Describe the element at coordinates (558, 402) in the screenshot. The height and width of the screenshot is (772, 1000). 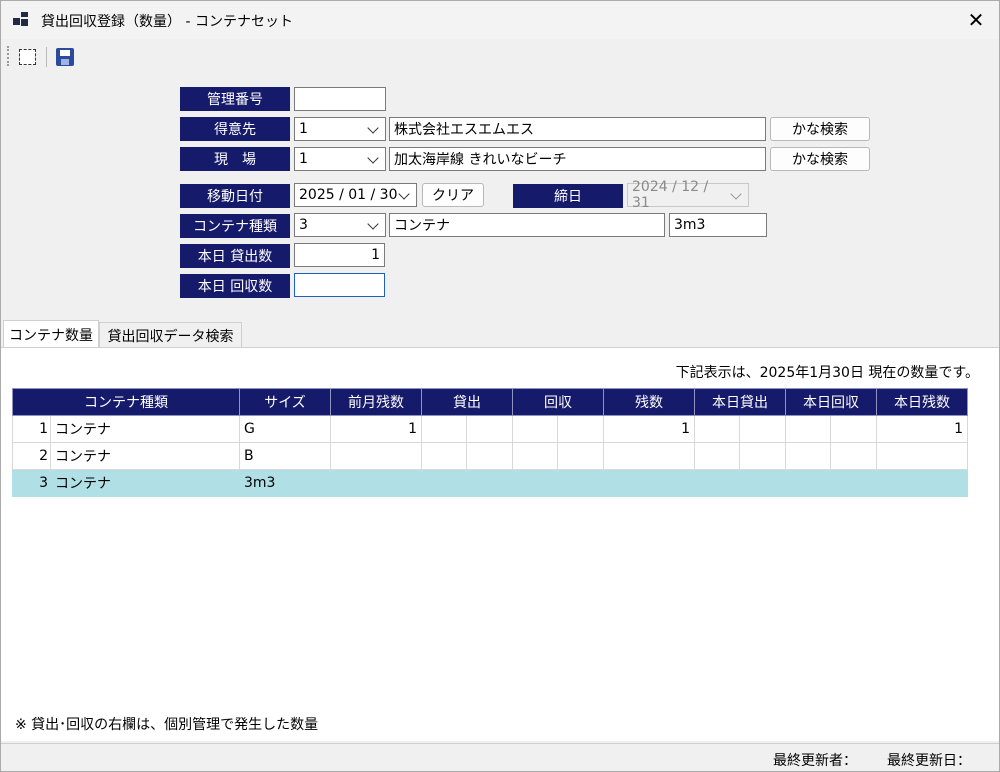
I see `column-header-collect: 回収` at that location.